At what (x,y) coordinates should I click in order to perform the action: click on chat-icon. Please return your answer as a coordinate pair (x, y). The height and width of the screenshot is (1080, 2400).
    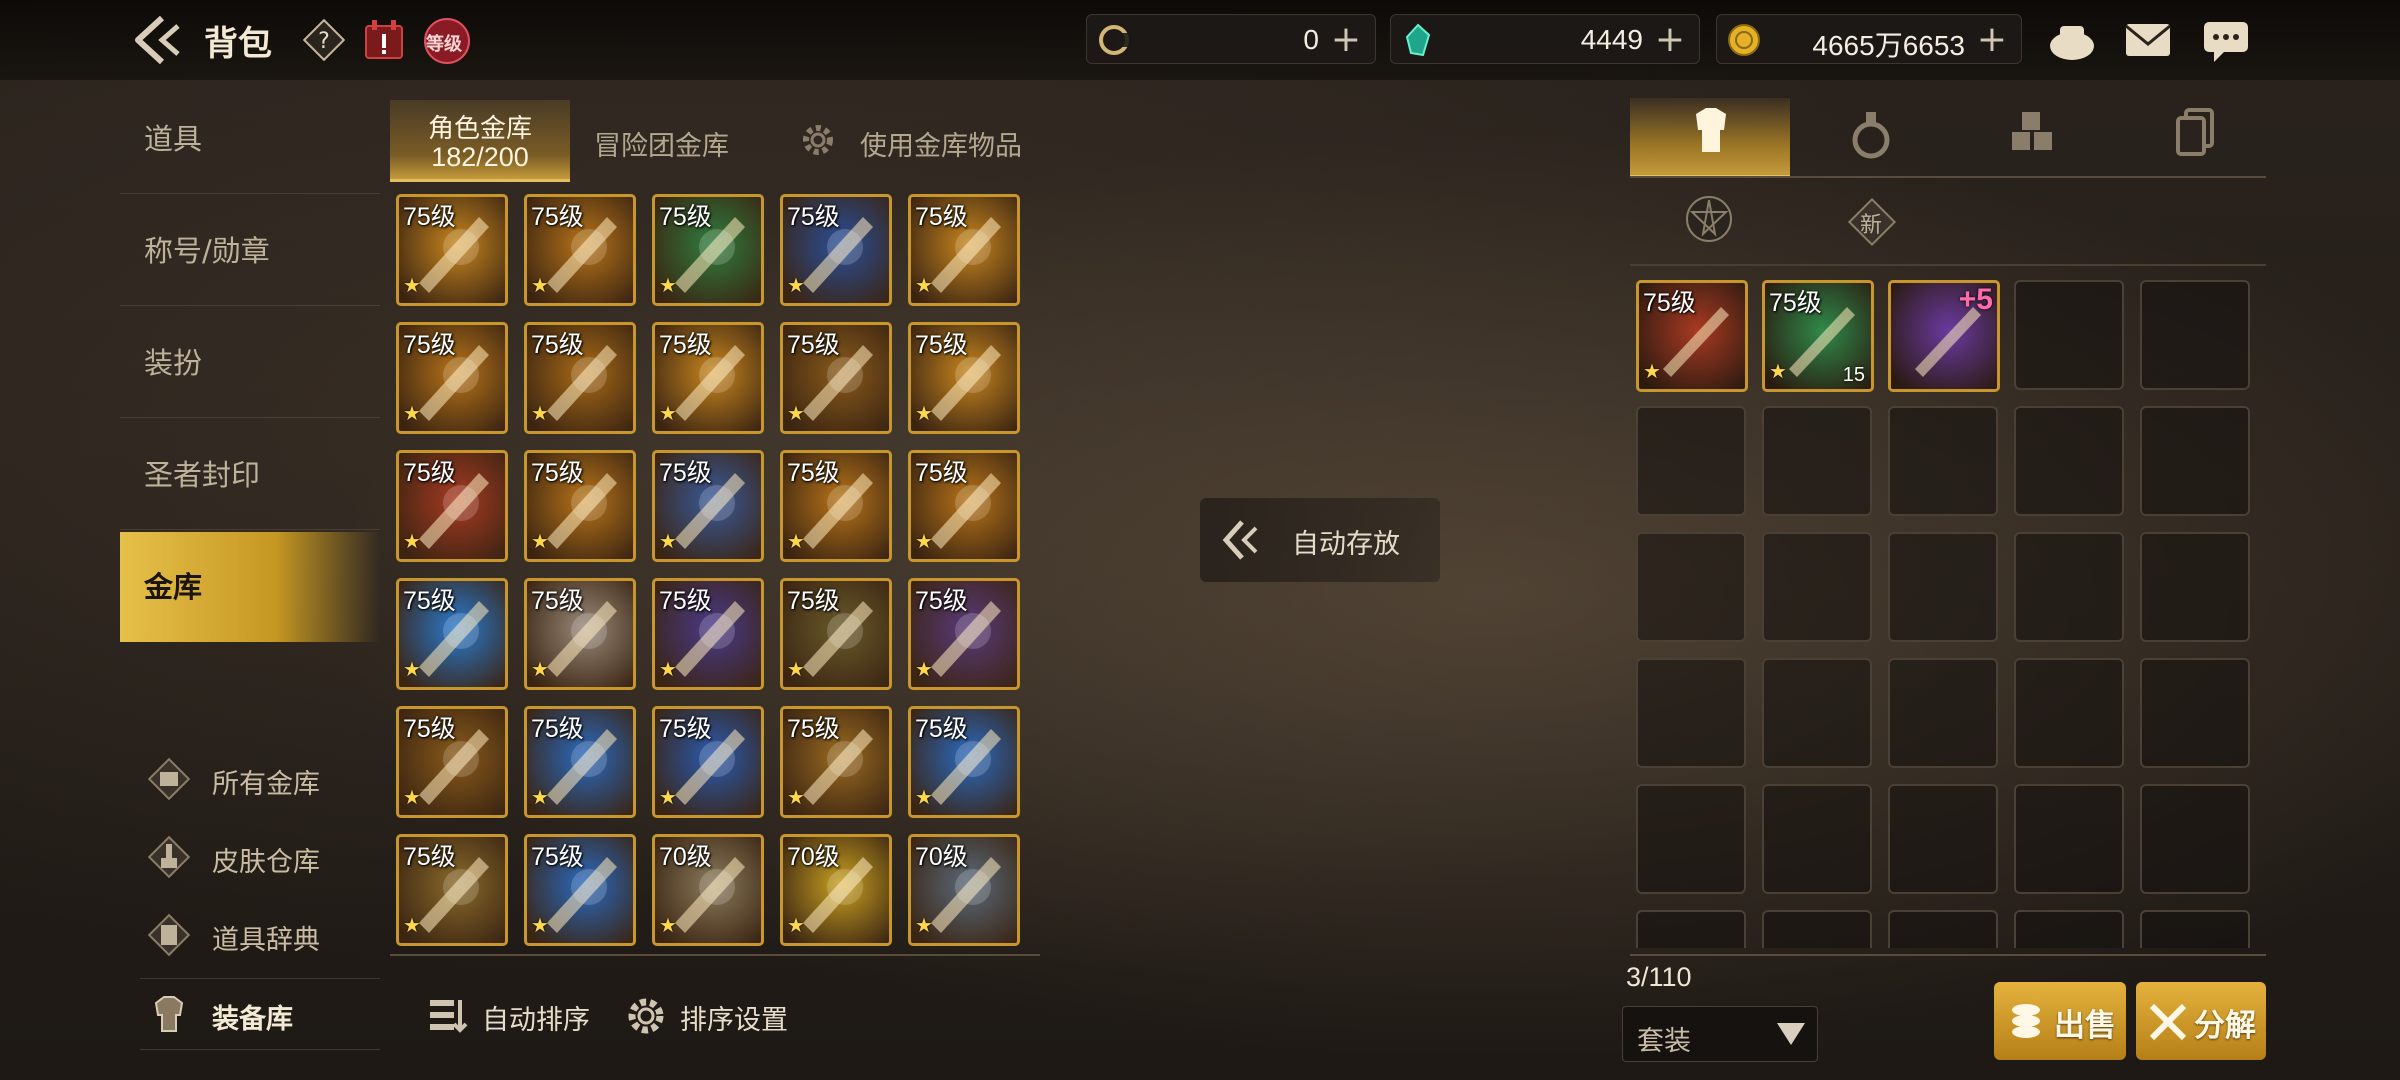
    Looking at the image, I should click on (2226, 40).